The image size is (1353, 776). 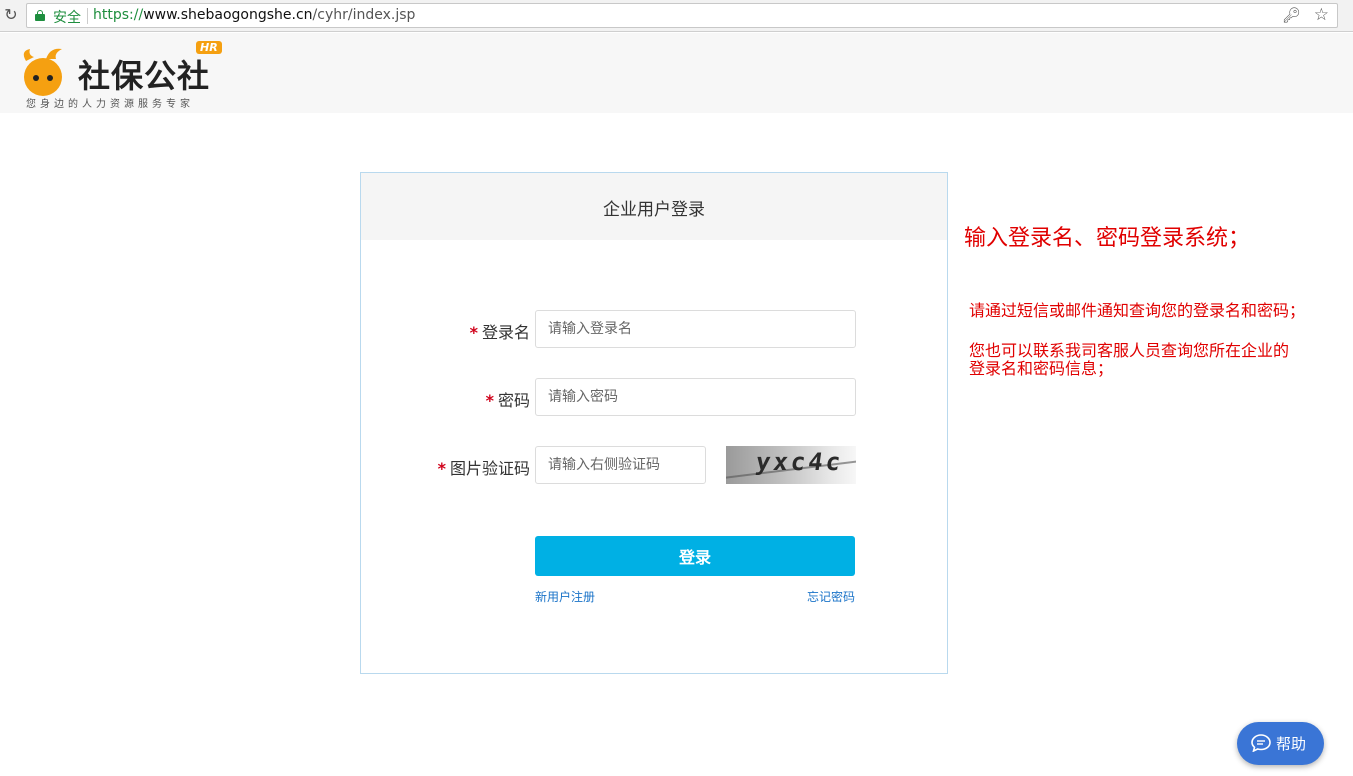 What do you see at coordinates (695, 556) in the screenshot?
I see `login-button: 登录` at bounding box center [695, 556].